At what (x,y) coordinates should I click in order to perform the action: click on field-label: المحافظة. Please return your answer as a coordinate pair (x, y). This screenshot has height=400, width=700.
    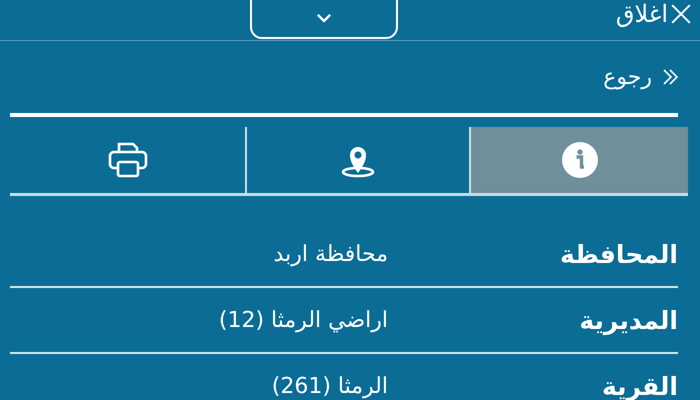
    Looking at the image, I should click on (618, 254).